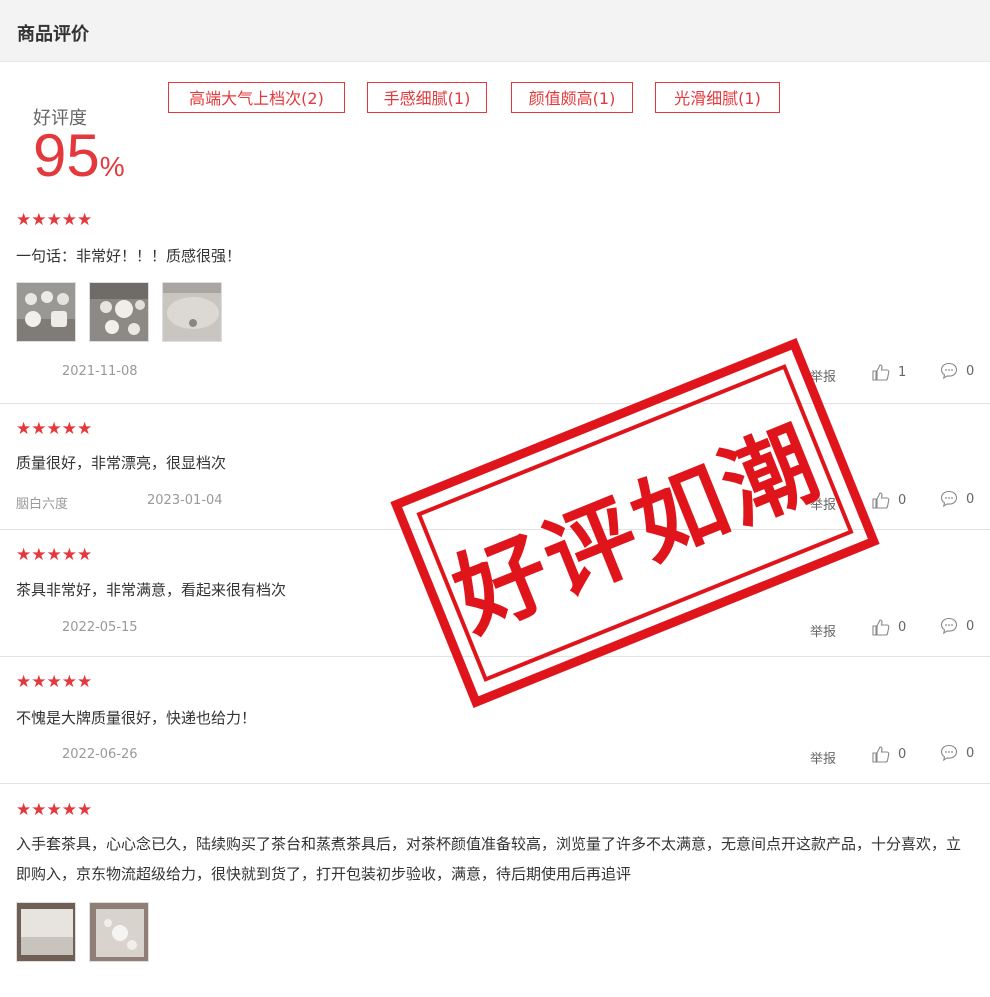  I want to click on review-content: 一句话：非常好！！！质感很强！, so click(129, 256).